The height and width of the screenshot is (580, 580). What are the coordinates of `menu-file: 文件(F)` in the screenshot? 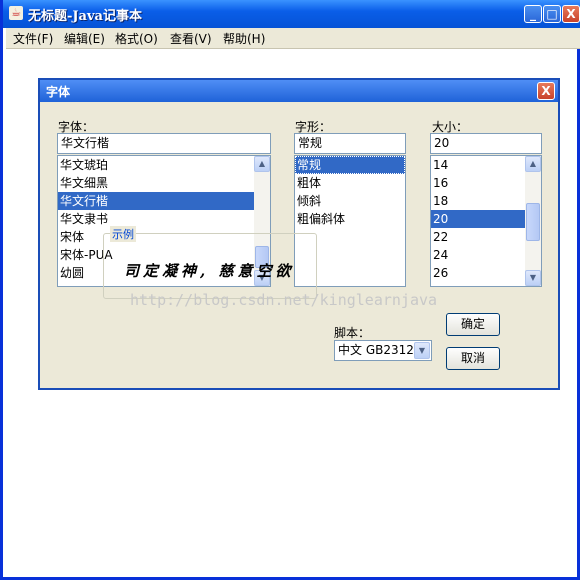 It's located at (33, 38).